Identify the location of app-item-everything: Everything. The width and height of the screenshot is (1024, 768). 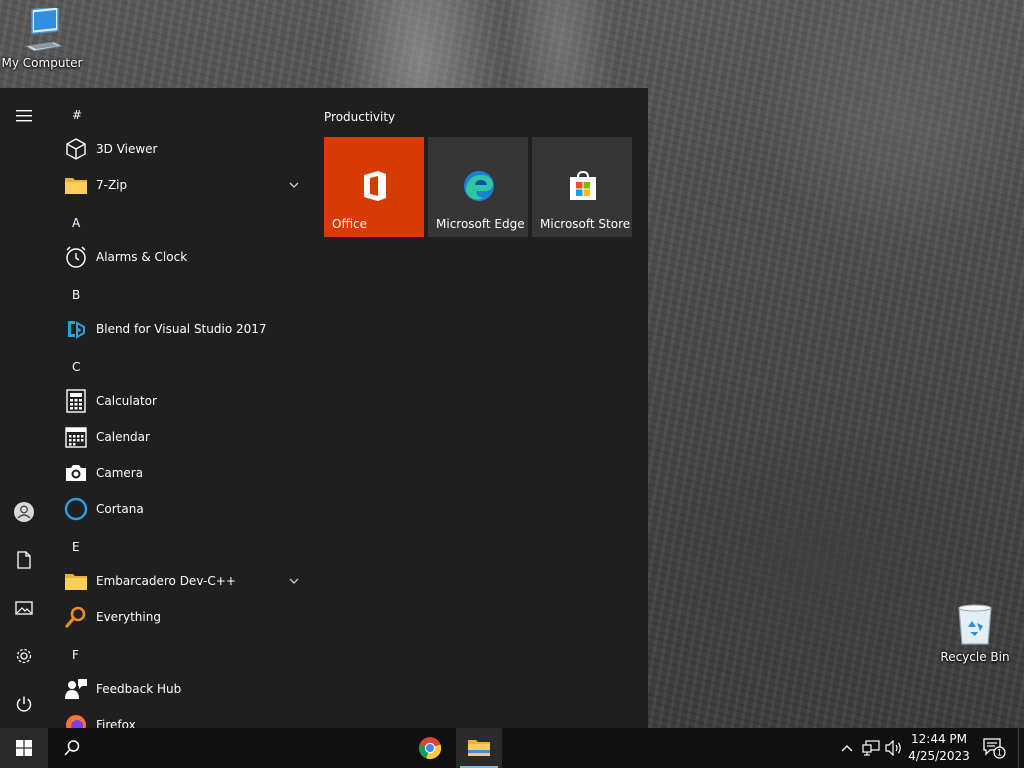
(179, 617).